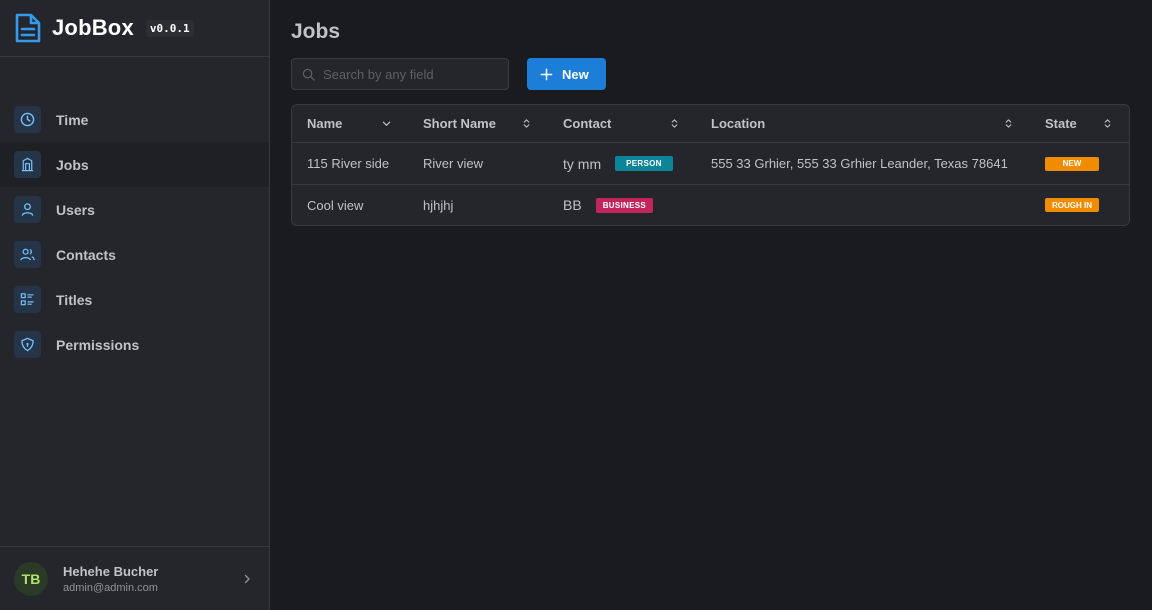 The height and width of the screenshot is (610, 1152). Describe the element at coordinates (316, 31) in the screenshot. I see `page-title: Jobs` at that location.